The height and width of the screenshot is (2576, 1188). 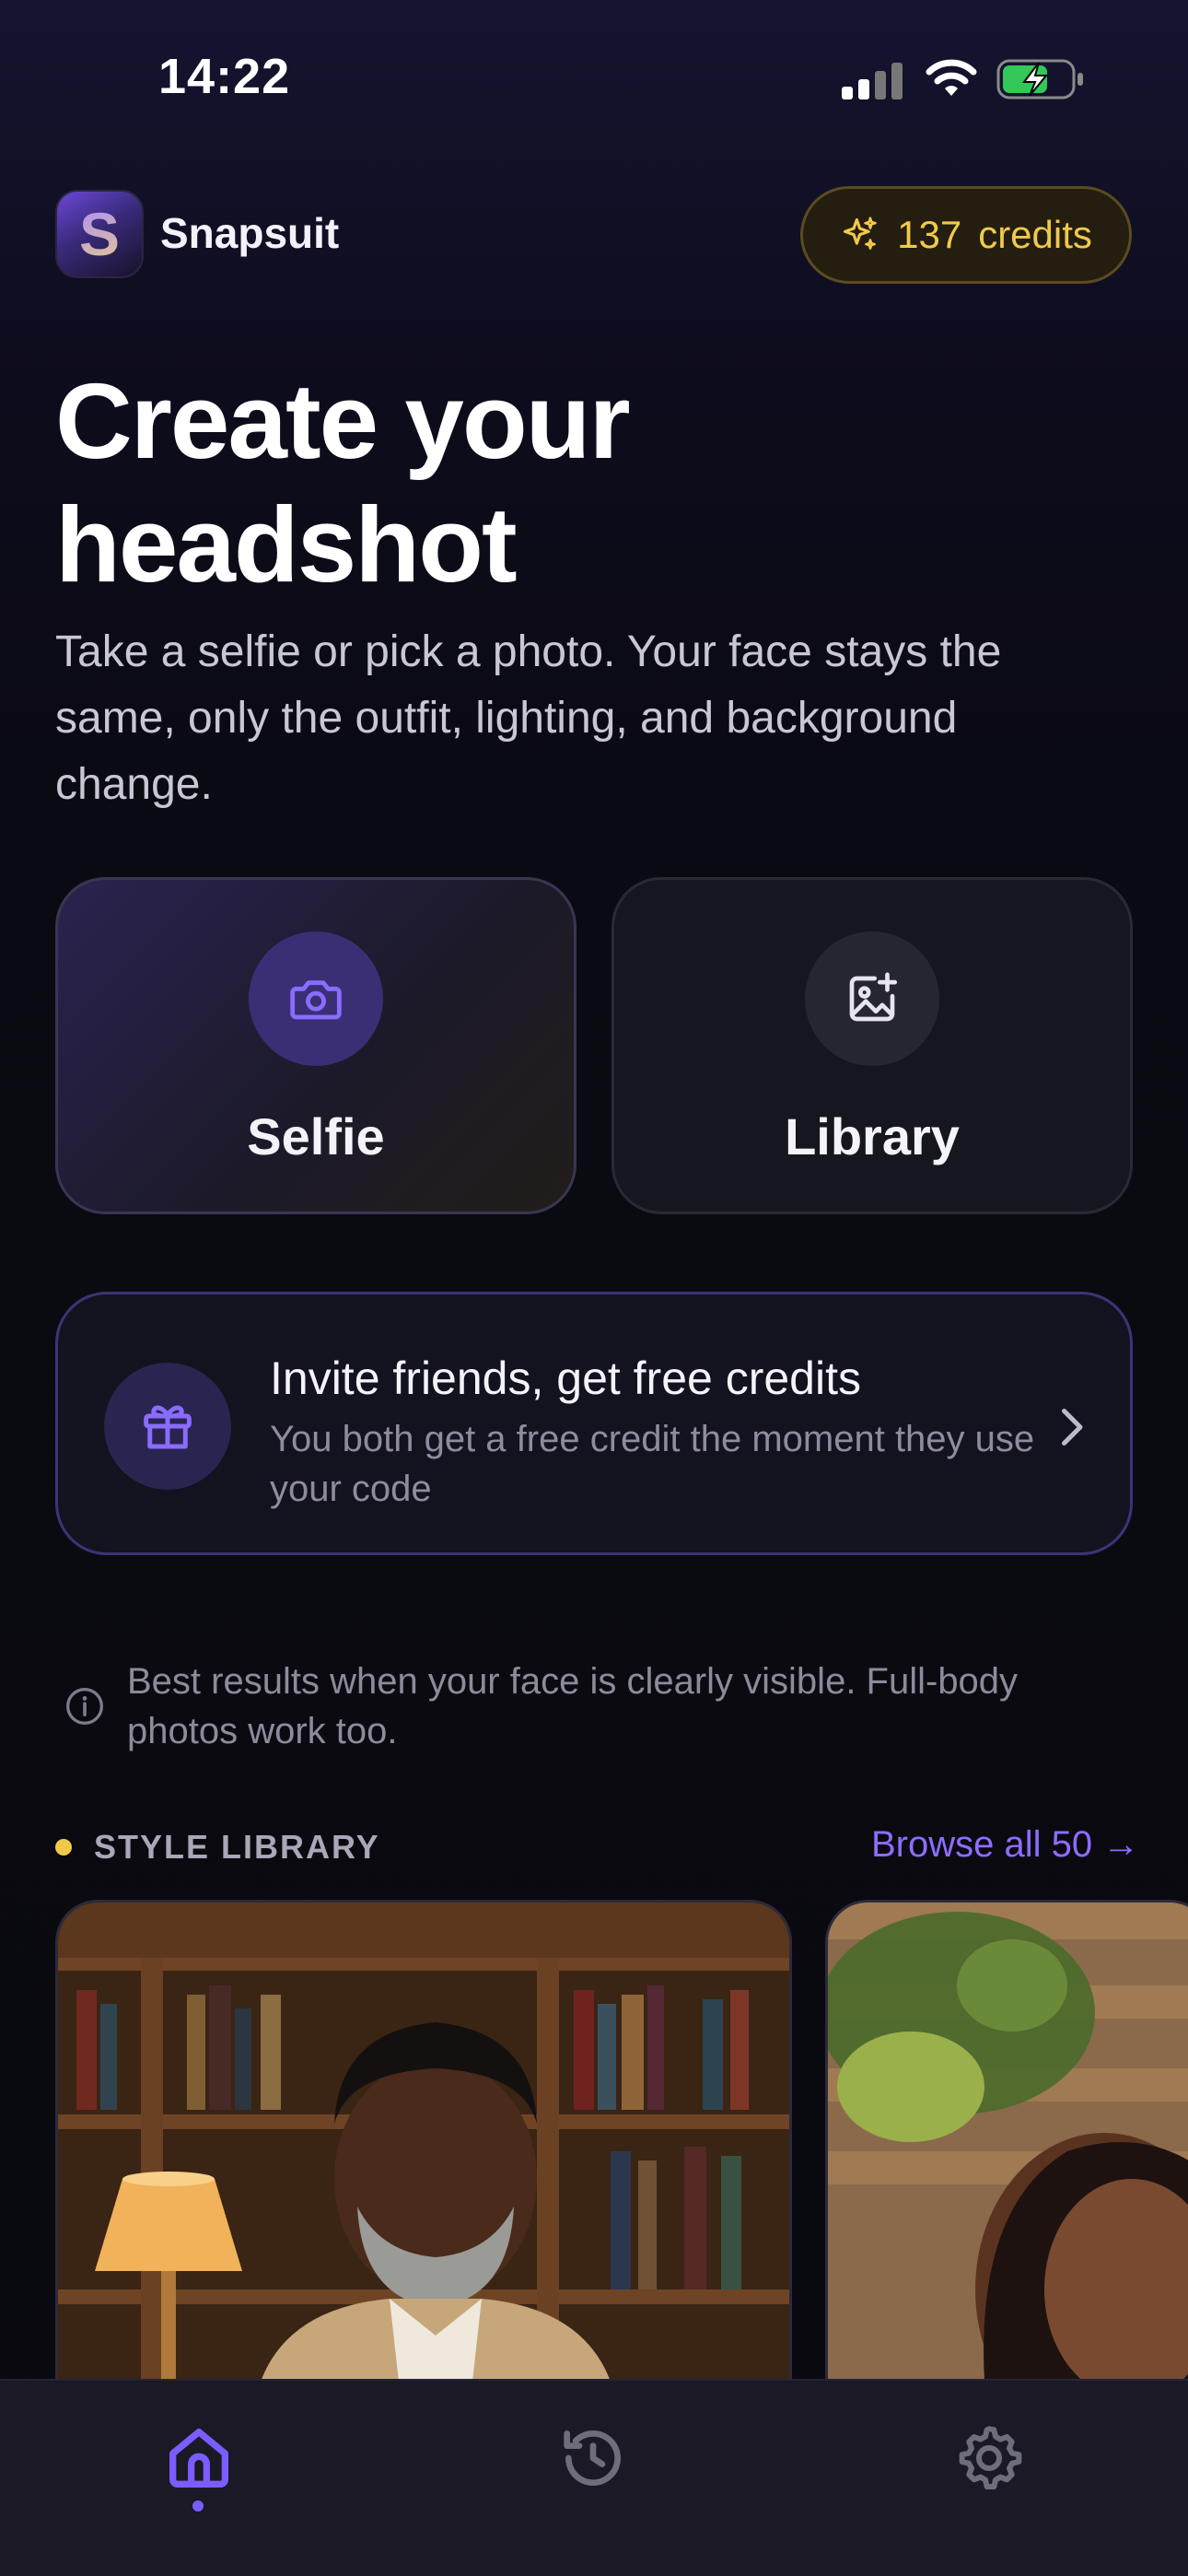 What do you see at coordinates (199, 2458) in the screenshot?
I see `home-icon` at bounding box center [199, 2458].